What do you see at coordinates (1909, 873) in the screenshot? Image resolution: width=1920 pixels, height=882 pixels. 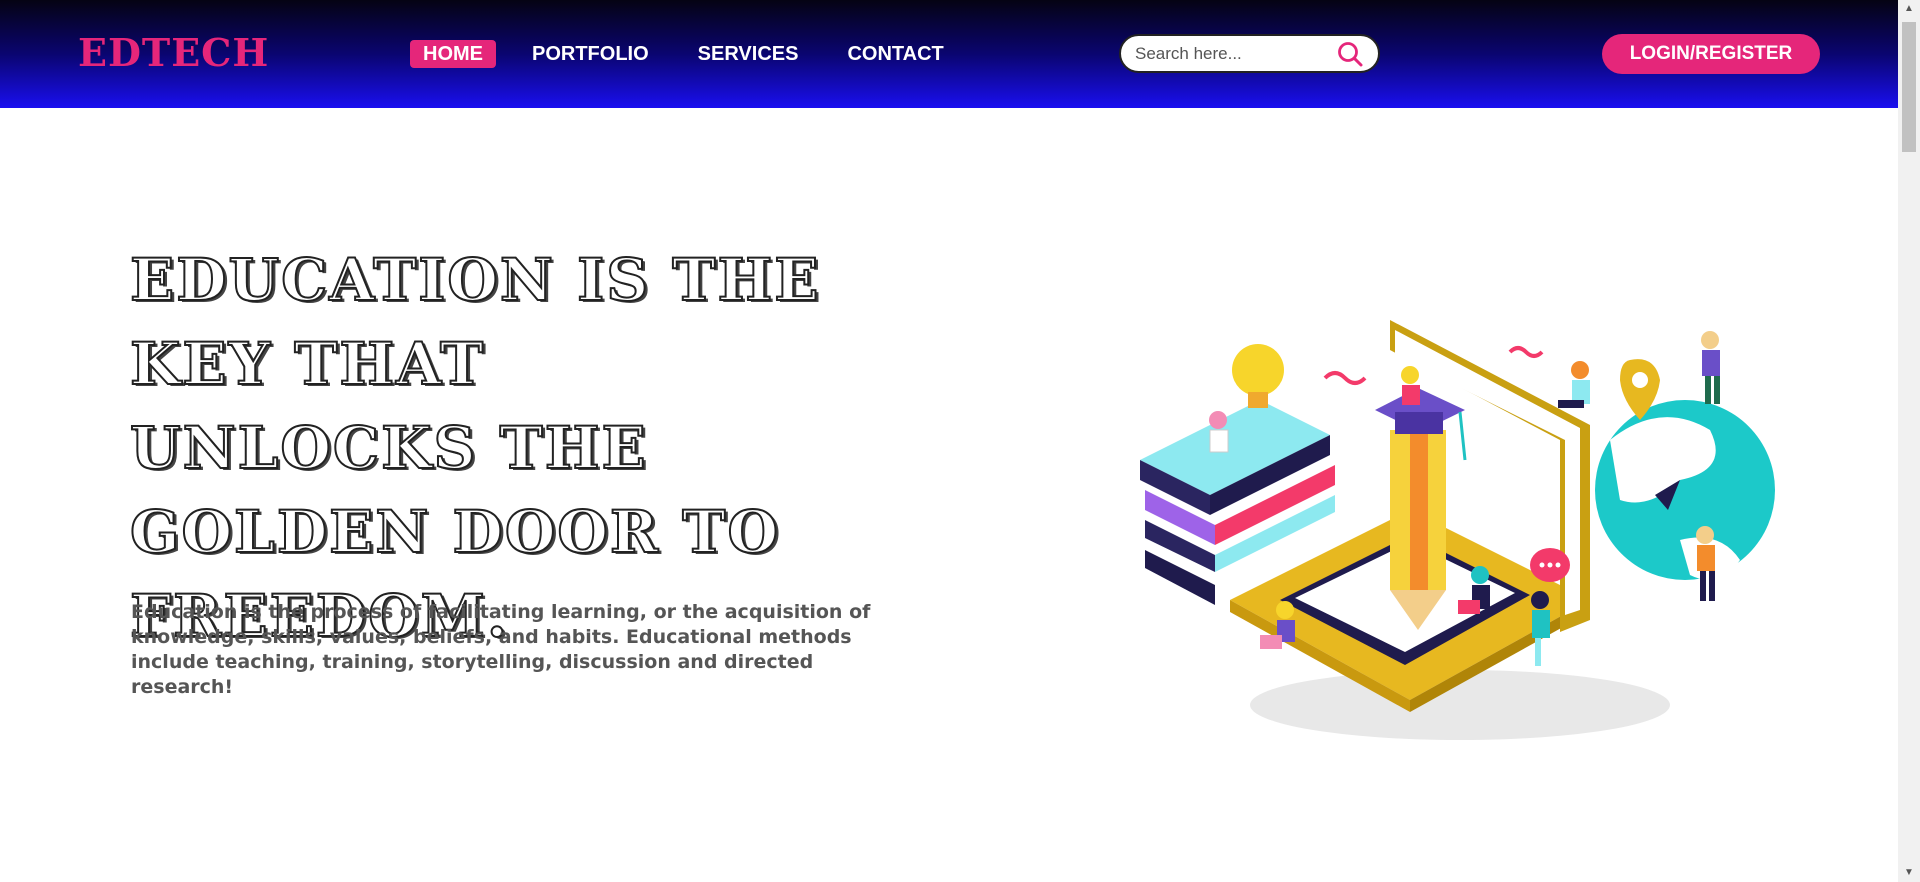 I see `scroll-down-arrow-icon: ▼` at bounding box center [1909, 873].